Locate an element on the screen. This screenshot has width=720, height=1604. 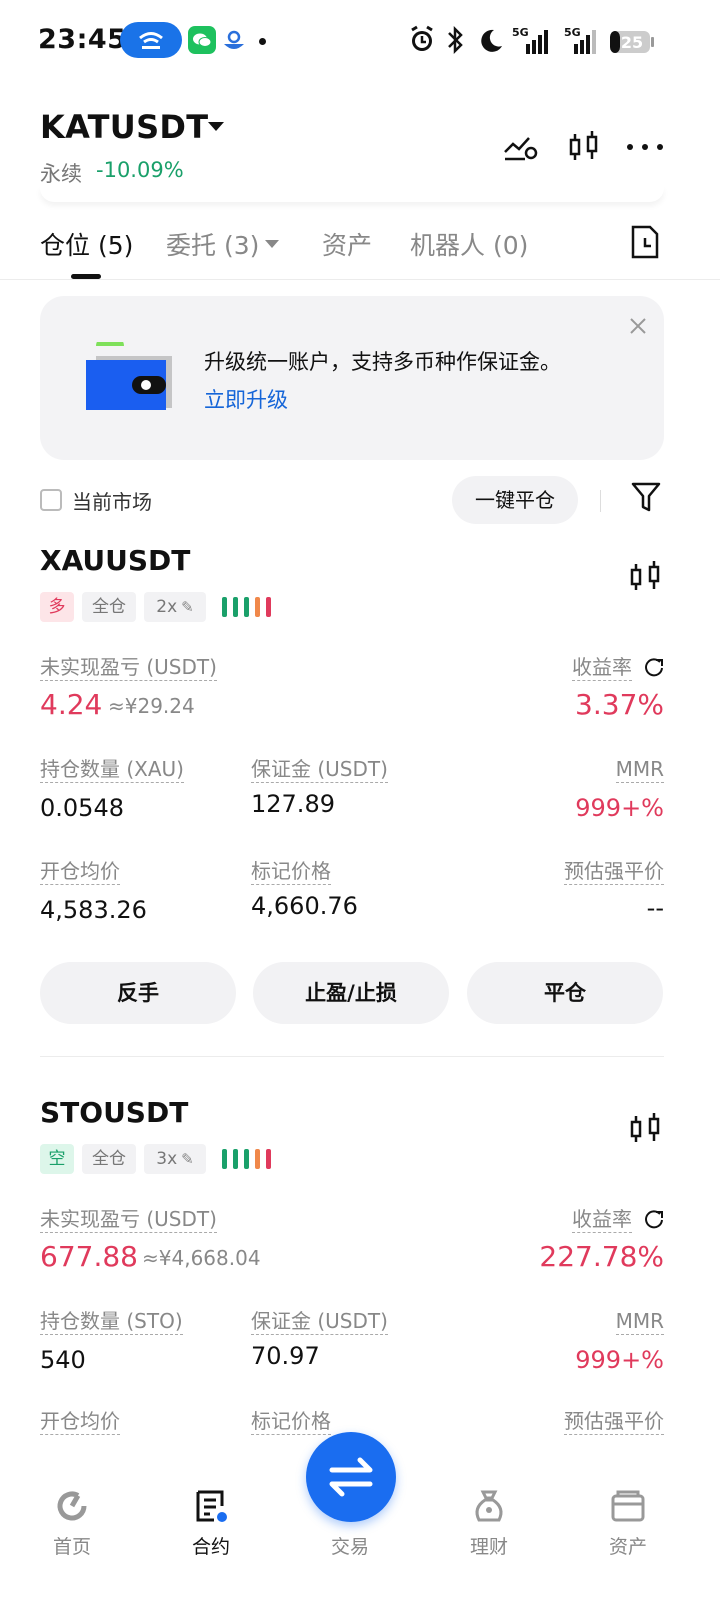
tab-positions: 仓位 (5) is located at coordinates (86, 244).